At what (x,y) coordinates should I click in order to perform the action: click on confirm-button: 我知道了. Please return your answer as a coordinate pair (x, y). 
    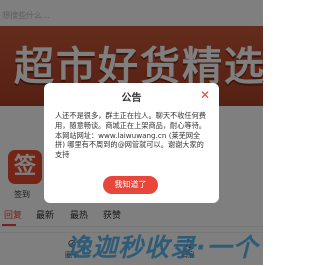
    Looking at the image, I should click on (130, 185).